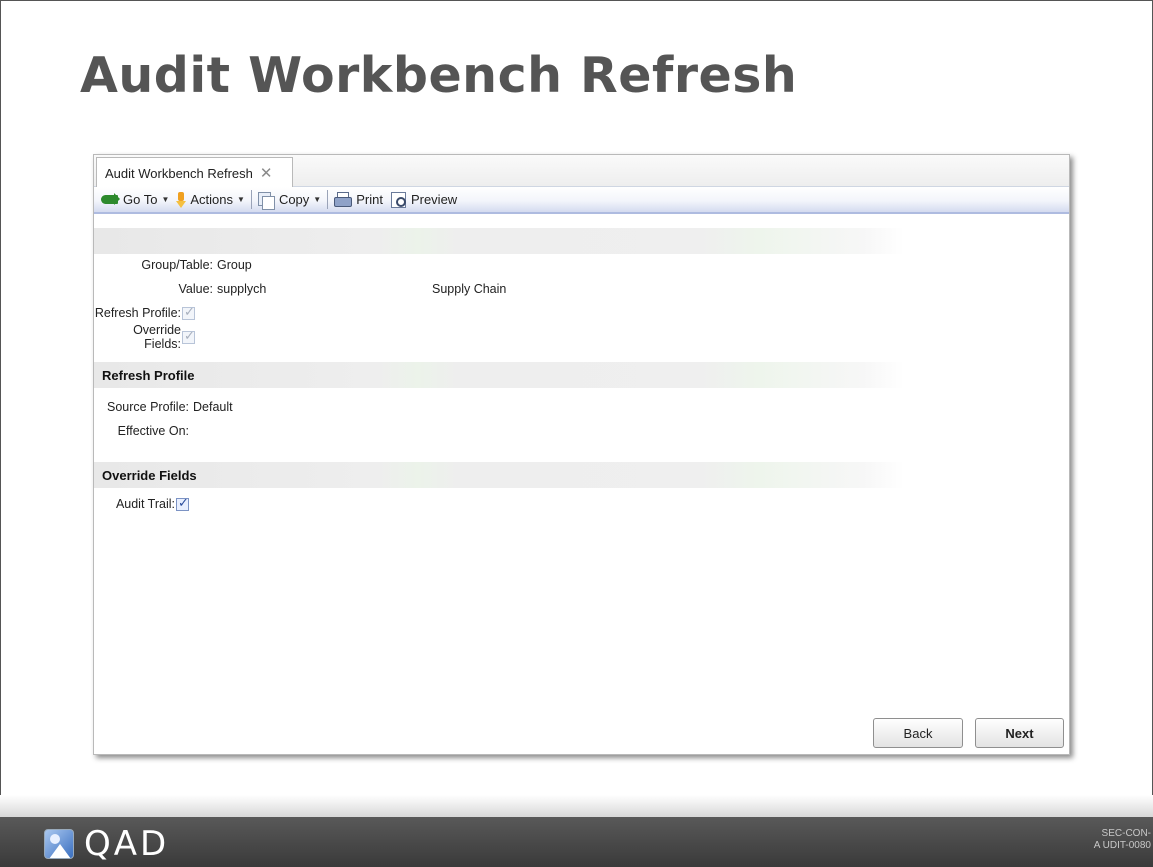 The width and height of the screenshot is (1153, 867). I want to click on group-table-label: Group/Table:, so click(177, 265).